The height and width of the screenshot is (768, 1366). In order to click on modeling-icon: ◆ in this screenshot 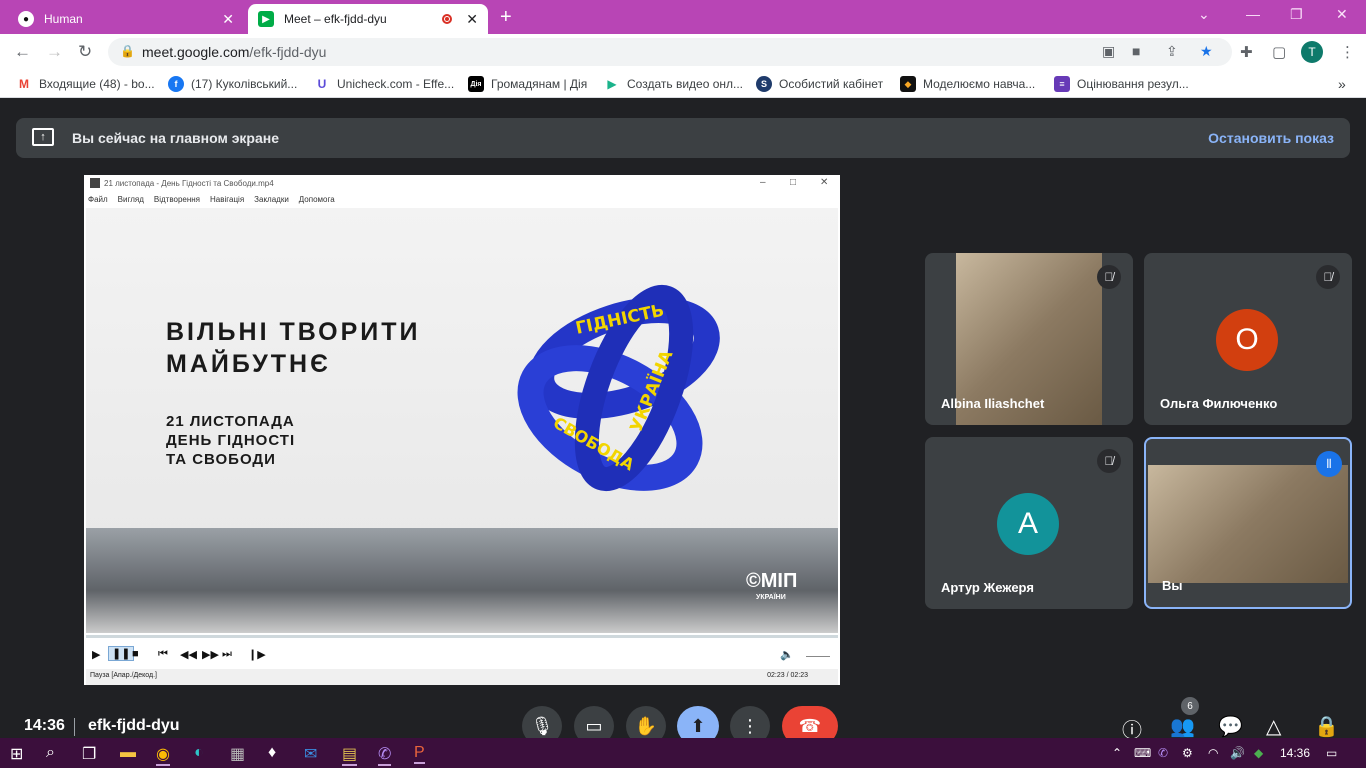, I will do `click(908, 84)`.